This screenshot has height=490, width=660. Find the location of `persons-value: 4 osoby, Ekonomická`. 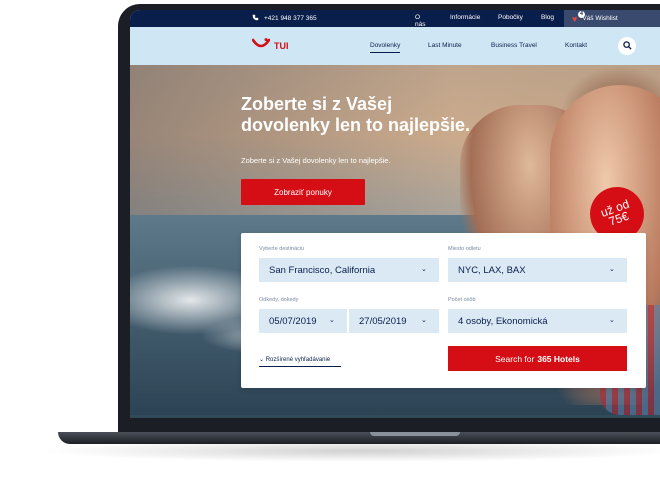

persons-value: 4 osoby, Ekonomická is located at coordinates (503, 321).